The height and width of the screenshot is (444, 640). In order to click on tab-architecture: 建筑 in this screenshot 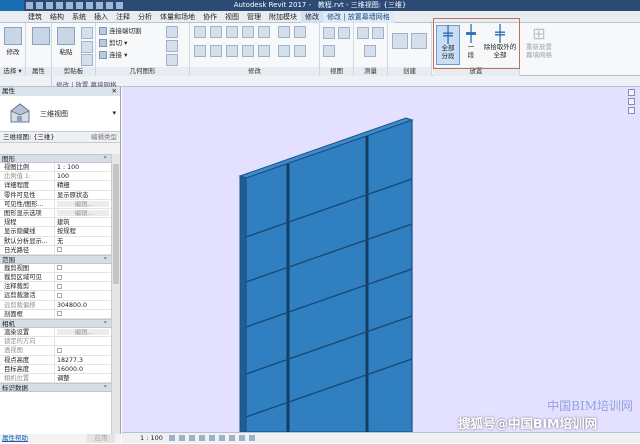, I will do `click(35, 17)`.